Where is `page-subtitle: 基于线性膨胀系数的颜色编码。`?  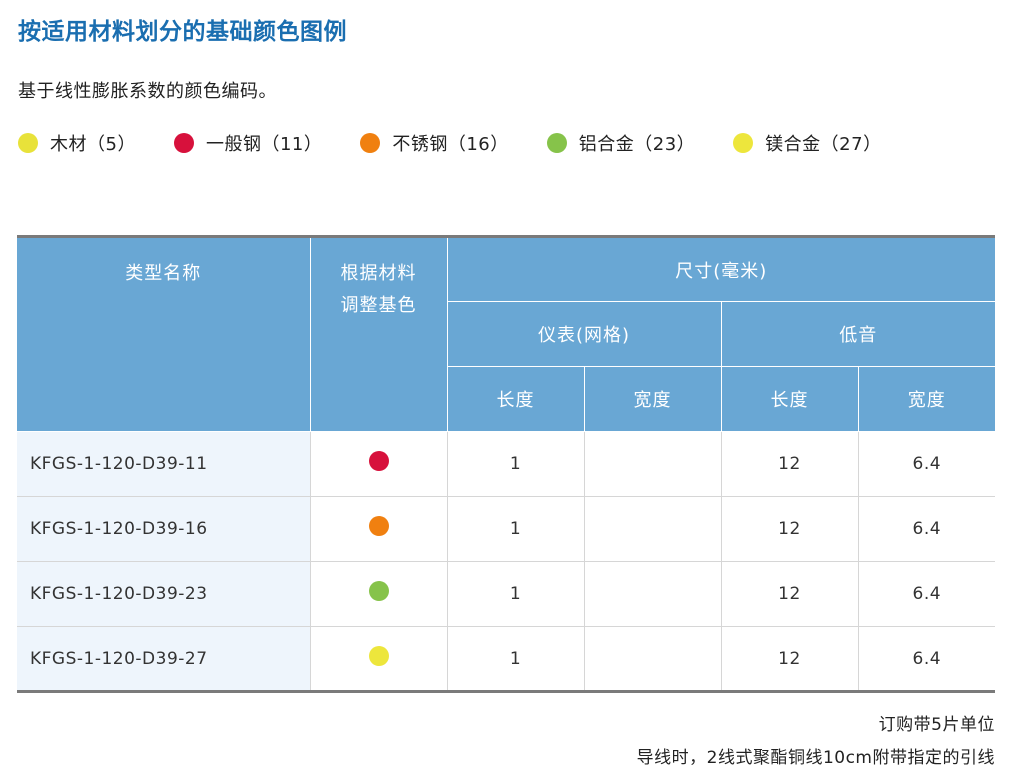
page-subtitle: 基于线性膨胀系数的颜色编码。 is located at coordinates (147, 91).